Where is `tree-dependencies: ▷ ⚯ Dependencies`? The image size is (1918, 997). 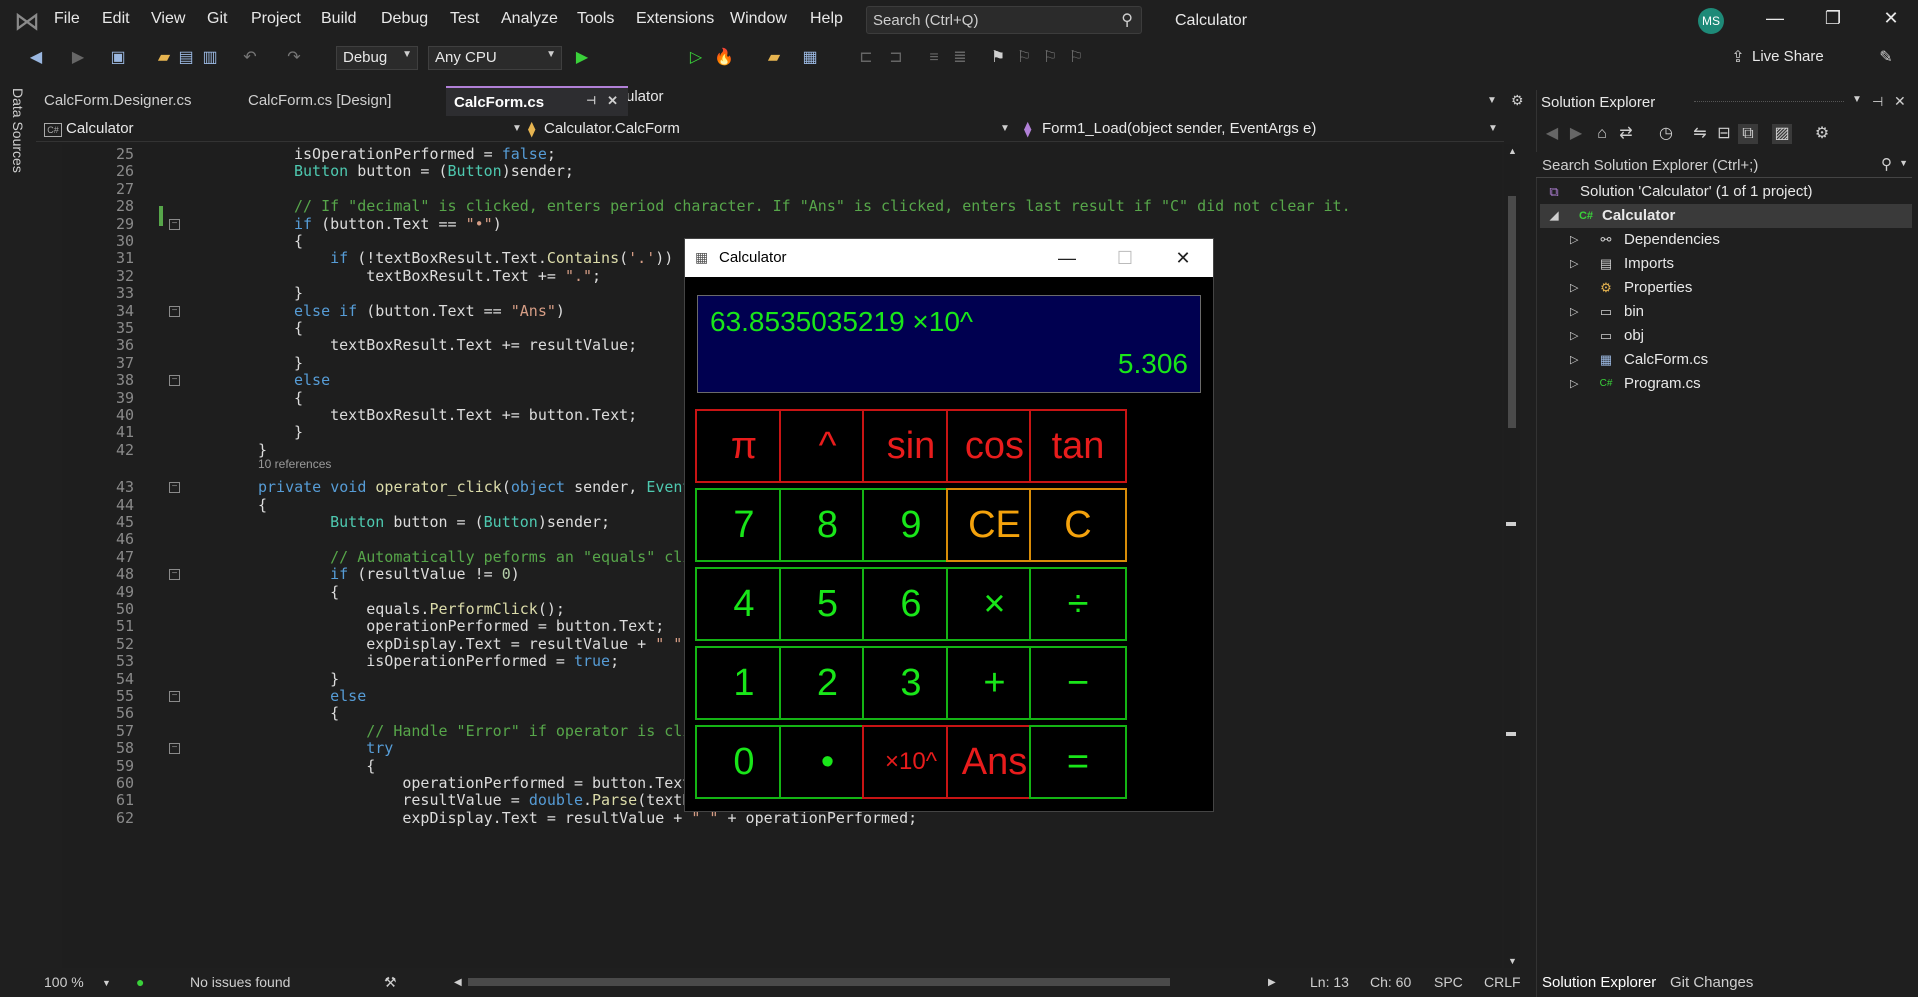
tree-dependencies: ▷ ⚯ Dependencies is located at coordinates (1738, 240).